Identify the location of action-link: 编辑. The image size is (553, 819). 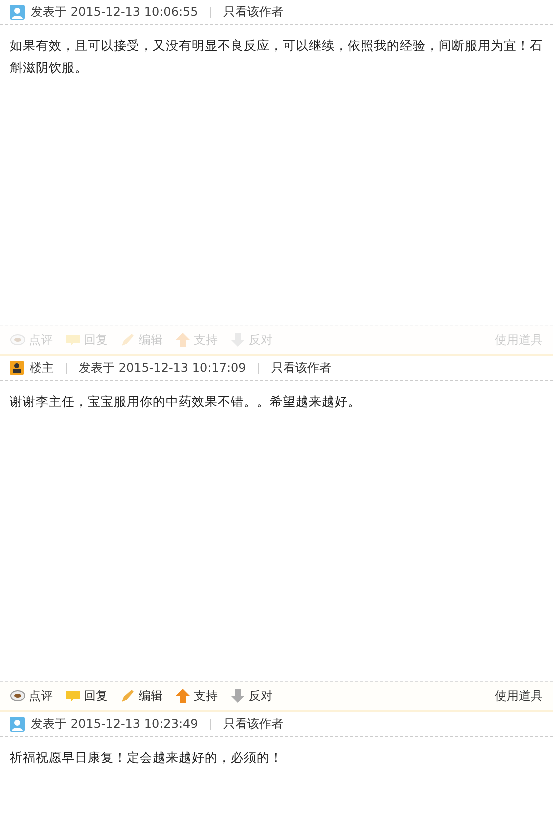
(141, 696).